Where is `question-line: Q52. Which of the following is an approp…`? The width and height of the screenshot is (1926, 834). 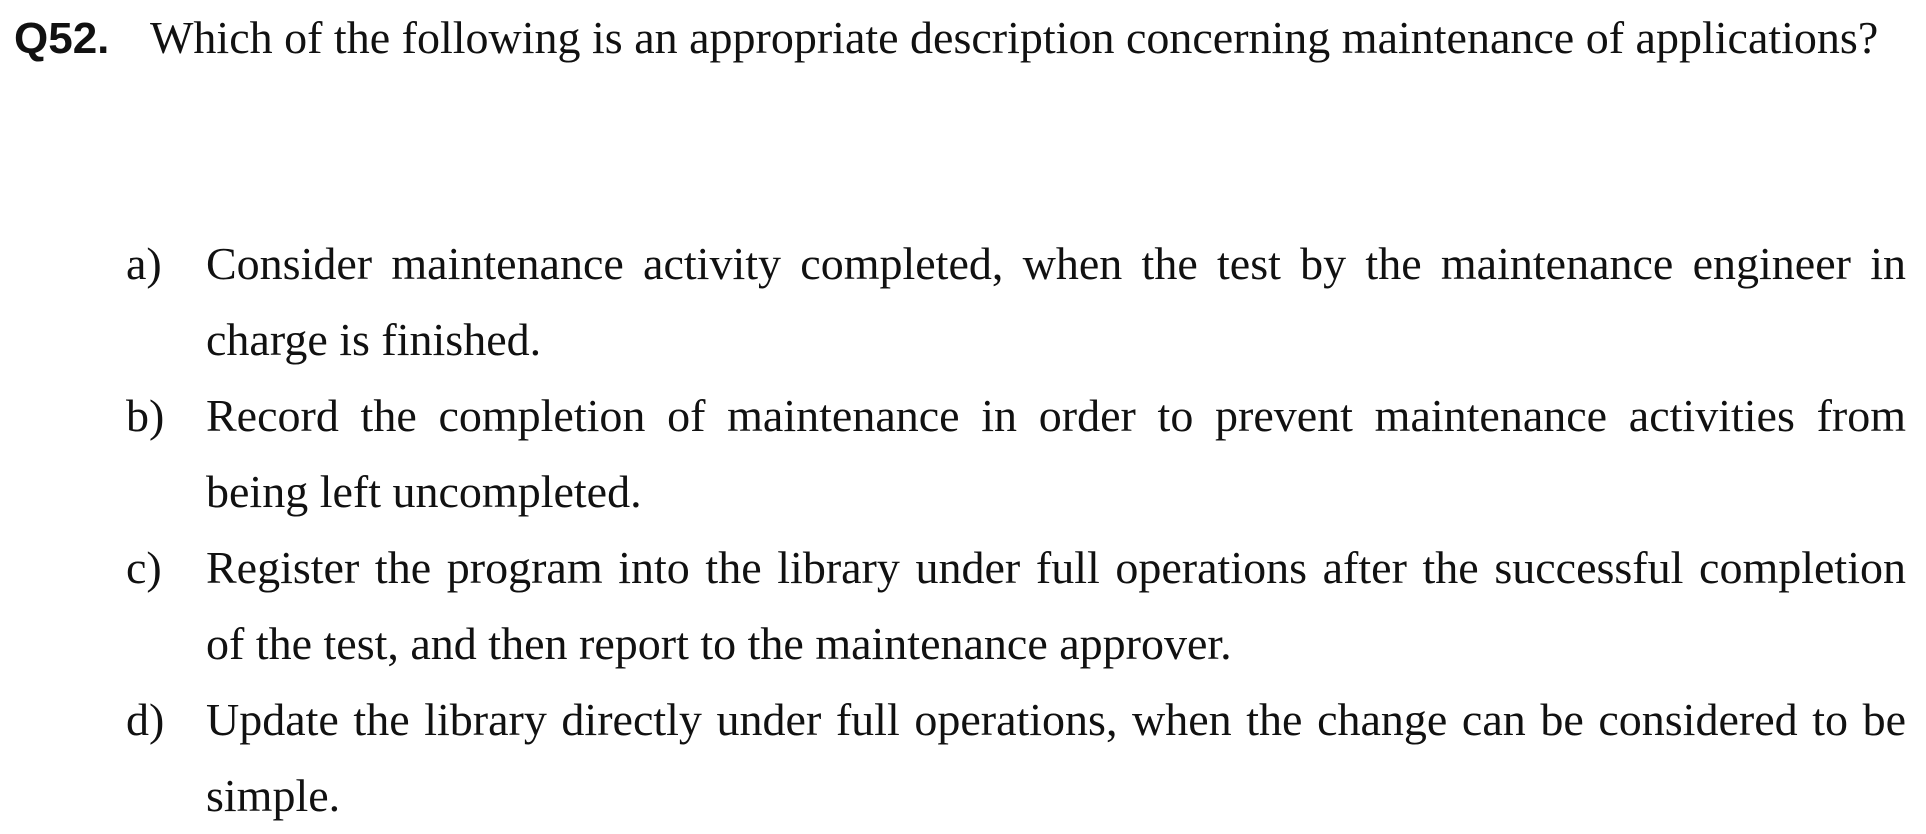 question-line: Q52. Which of the following is an approp… is located at coordinates (960, 38).